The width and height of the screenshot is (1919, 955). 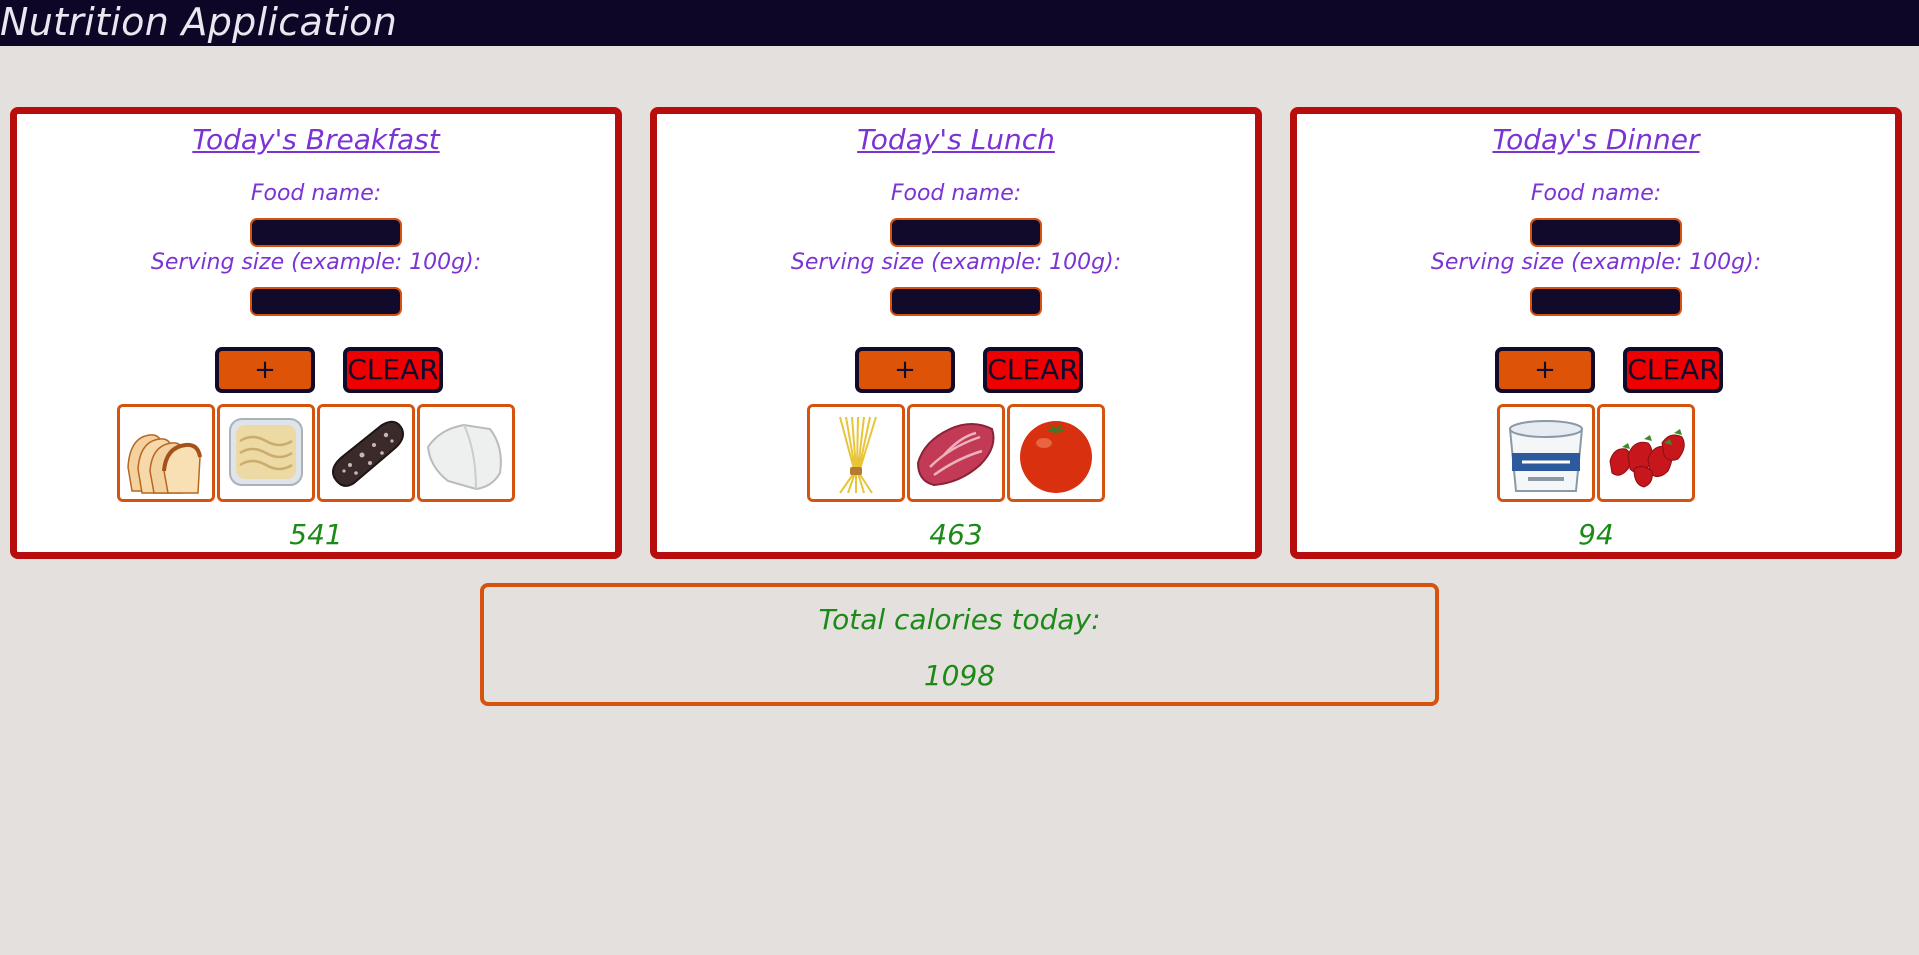 What do you see at coordinates (959, 619) in the screenshot?
I see `total-calories-label: Total calories today:` at bounding box center [959, 619].